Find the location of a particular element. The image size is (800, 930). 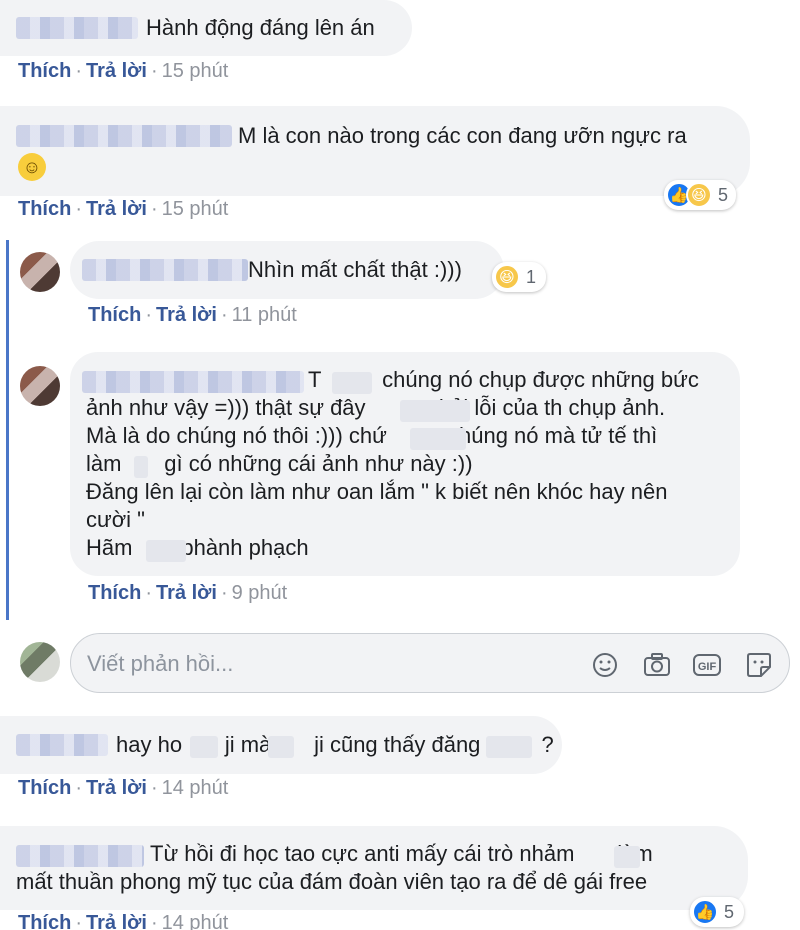

reaction-summary: 👍 5 is located at coordinates (717, 912).